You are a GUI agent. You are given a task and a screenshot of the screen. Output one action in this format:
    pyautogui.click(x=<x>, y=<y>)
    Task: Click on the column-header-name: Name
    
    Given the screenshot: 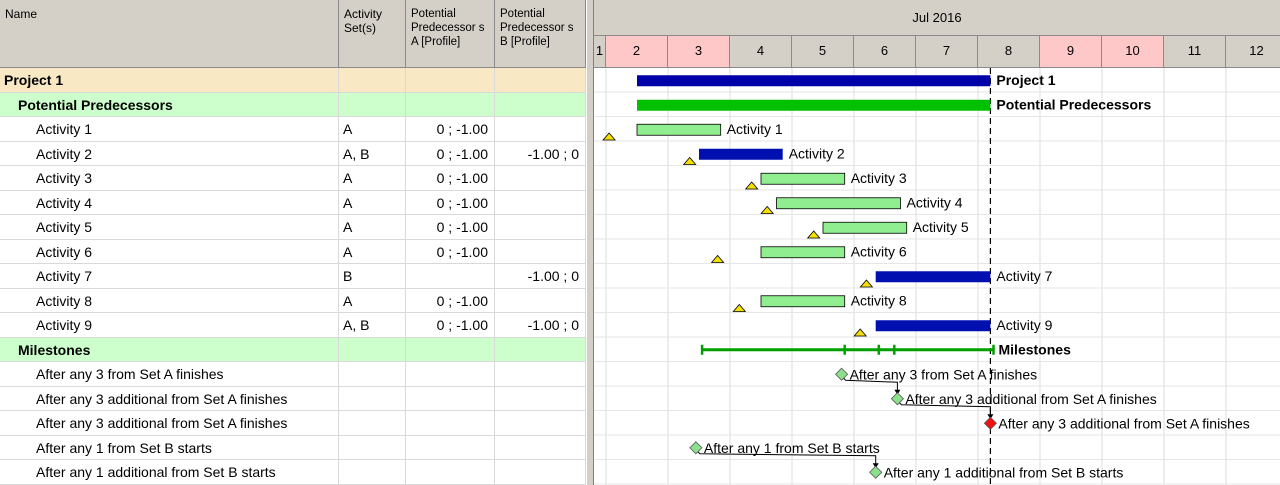 What is the action you would take?
    pyautogui.click(x=169, y=34)
    